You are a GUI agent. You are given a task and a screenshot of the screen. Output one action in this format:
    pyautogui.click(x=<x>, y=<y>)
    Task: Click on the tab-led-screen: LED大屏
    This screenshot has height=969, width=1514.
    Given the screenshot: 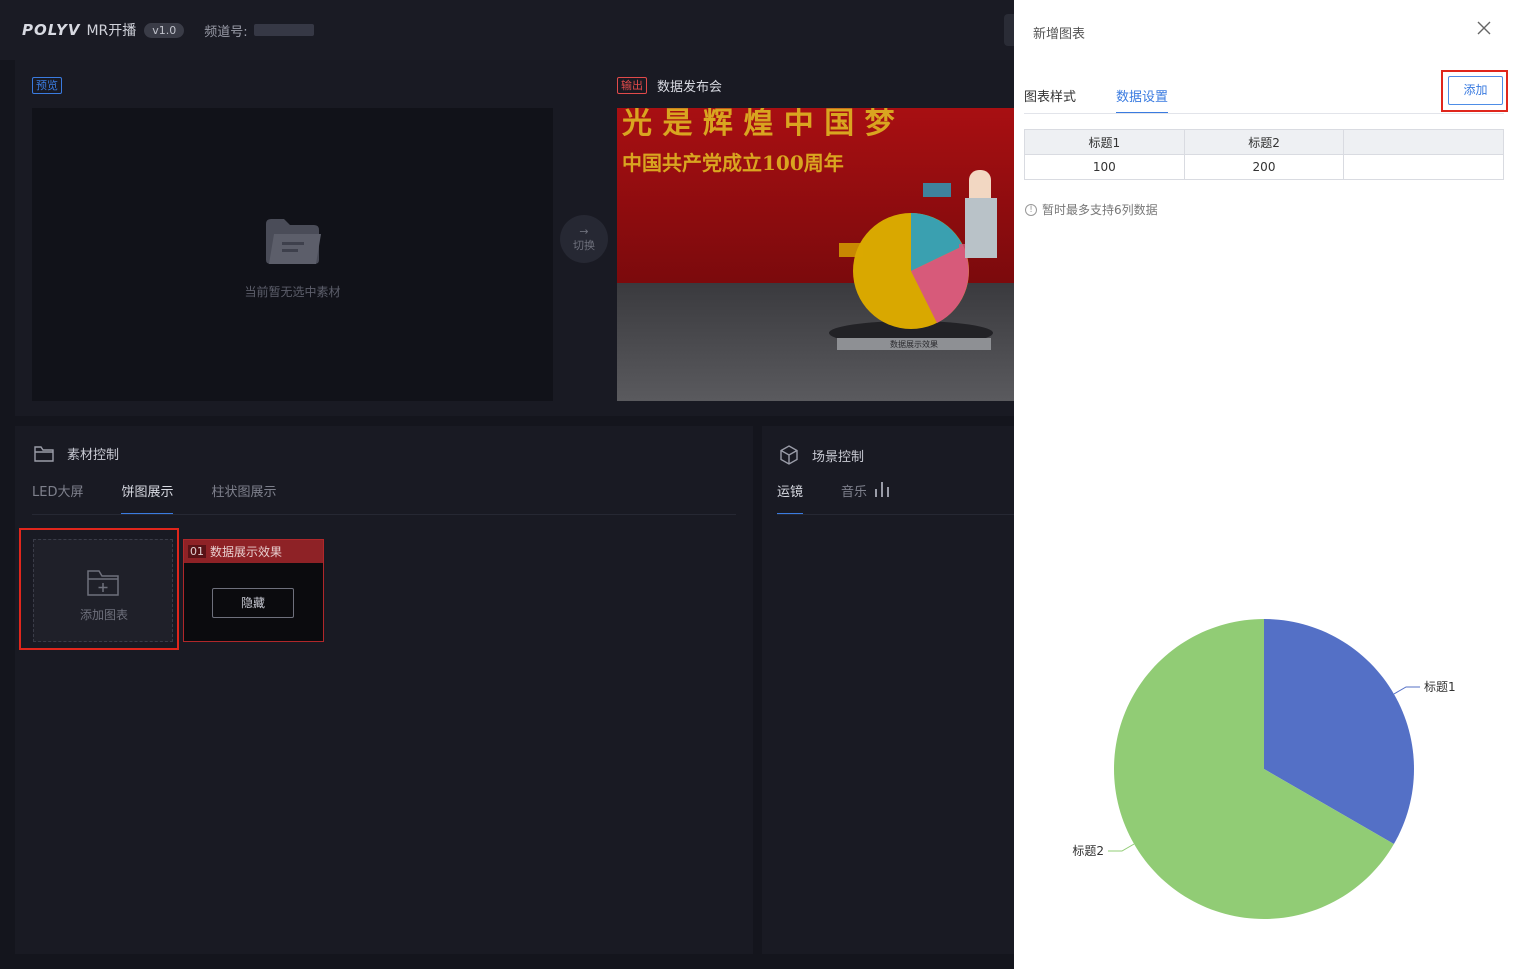 What is the action you would take?
    pyautogui.click(x=57, y=498)
    